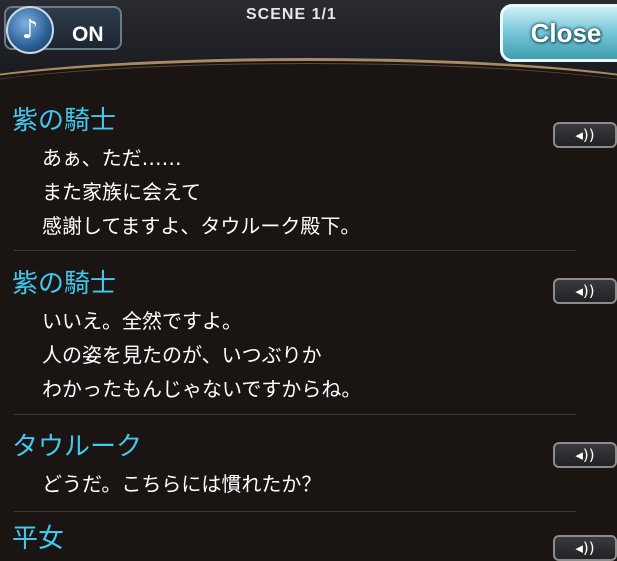 The width and height of the screenshot is (617, 561). I want to click on close-button: Close, so click(558, 33).